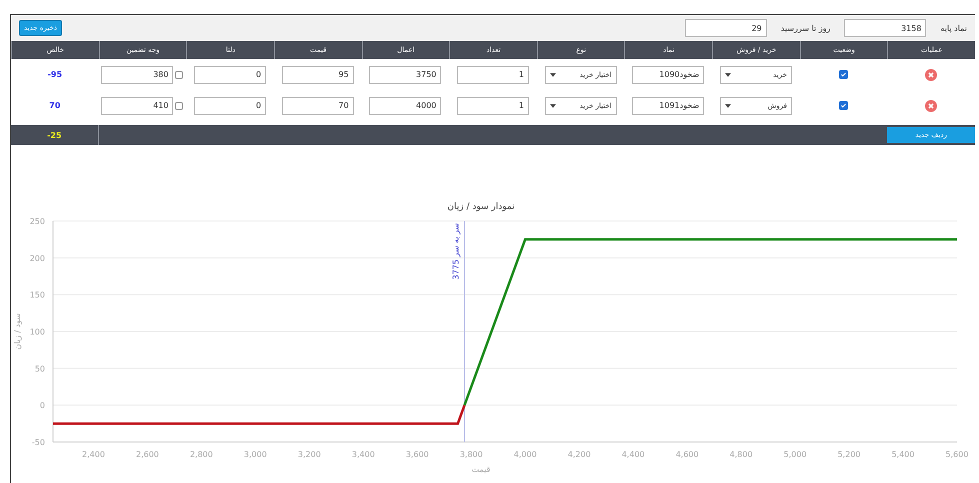  What do you see at coordinates (417, 454) in the screenshot?
I see `x-tick-label: 3,600` at bounding box center [417, 454].